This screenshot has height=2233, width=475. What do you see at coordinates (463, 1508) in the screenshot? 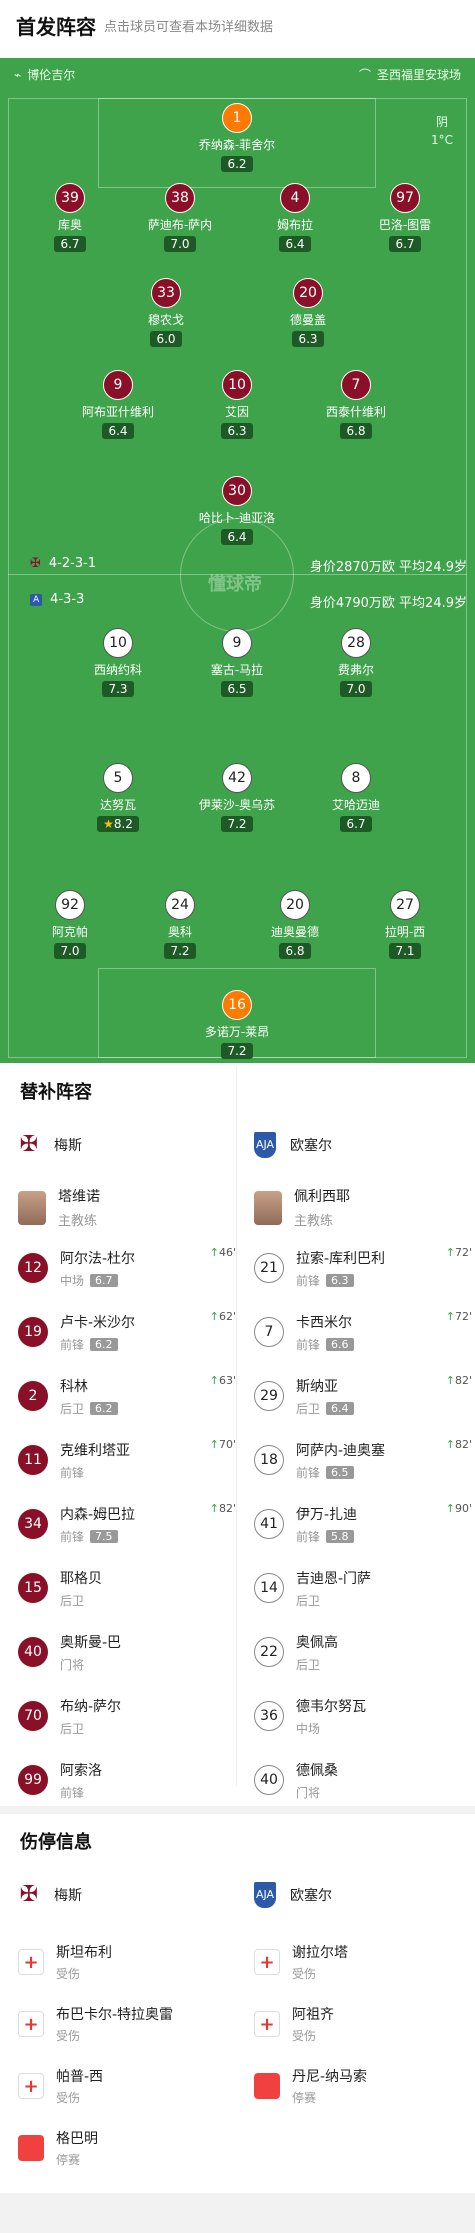
I see `sub-minute: 90'` at bounding box center [463, 1508].